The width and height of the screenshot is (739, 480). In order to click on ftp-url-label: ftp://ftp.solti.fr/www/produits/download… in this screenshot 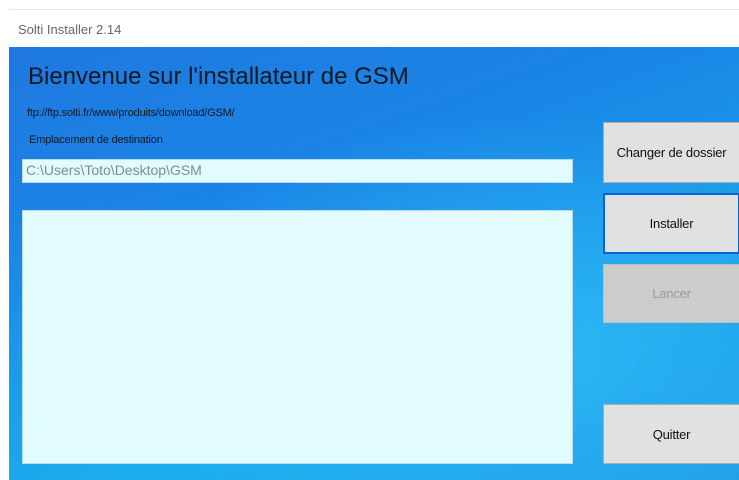, I will do `click(131, 113)`.